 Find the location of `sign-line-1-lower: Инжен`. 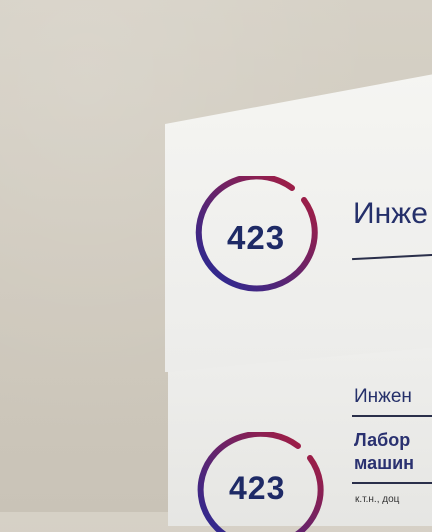

sign-line-1-lower: Инжен is located at coordinates (383, 396).